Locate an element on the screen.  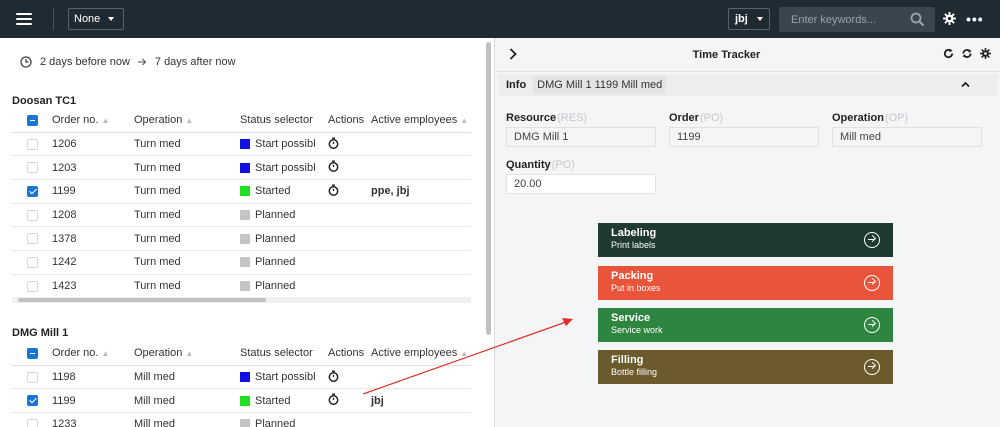
tile-title: Filling is located at coordinates (627, 360).